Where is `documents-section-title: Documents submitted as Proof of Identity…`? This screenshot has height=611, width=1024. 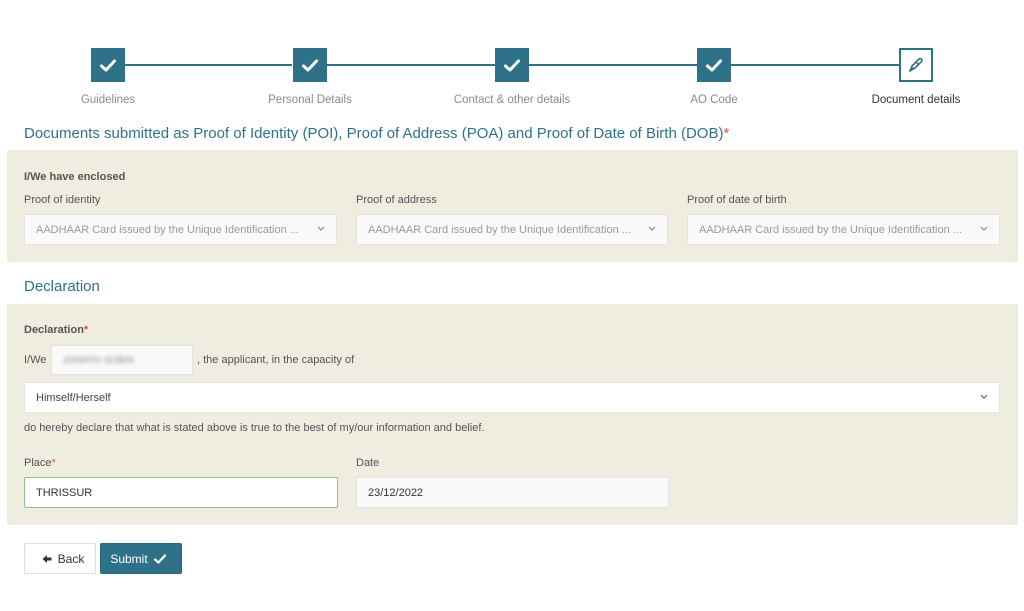
documents-section-title: Documents submitted as Proof of Identity… is located at coordinates (376, 133).